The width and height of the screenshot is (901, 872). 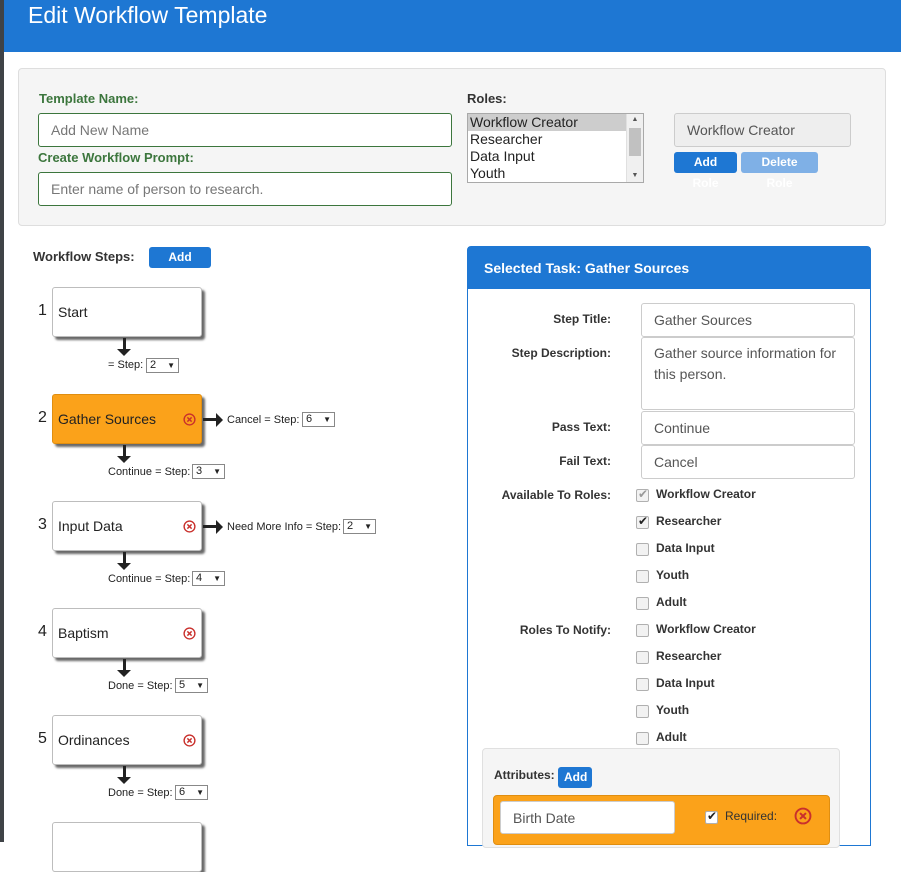 I want to click on next-step-select: 6 ▼, so click(x=191, y=792).